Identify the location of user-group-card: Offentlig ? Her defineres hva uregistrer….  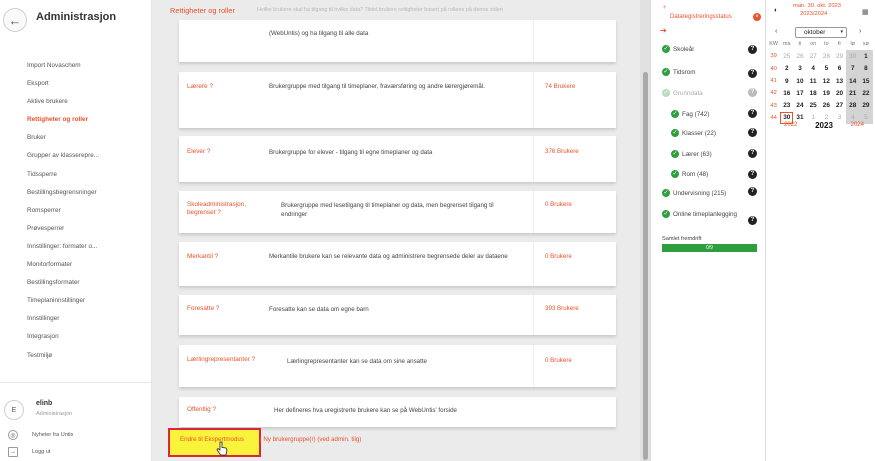
(397, 412).